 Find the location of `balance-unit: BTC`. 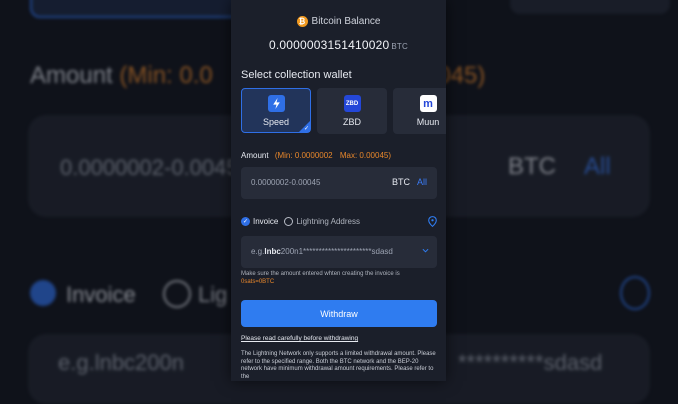

balance-unit: BTC is located at coordinates (399, 46).